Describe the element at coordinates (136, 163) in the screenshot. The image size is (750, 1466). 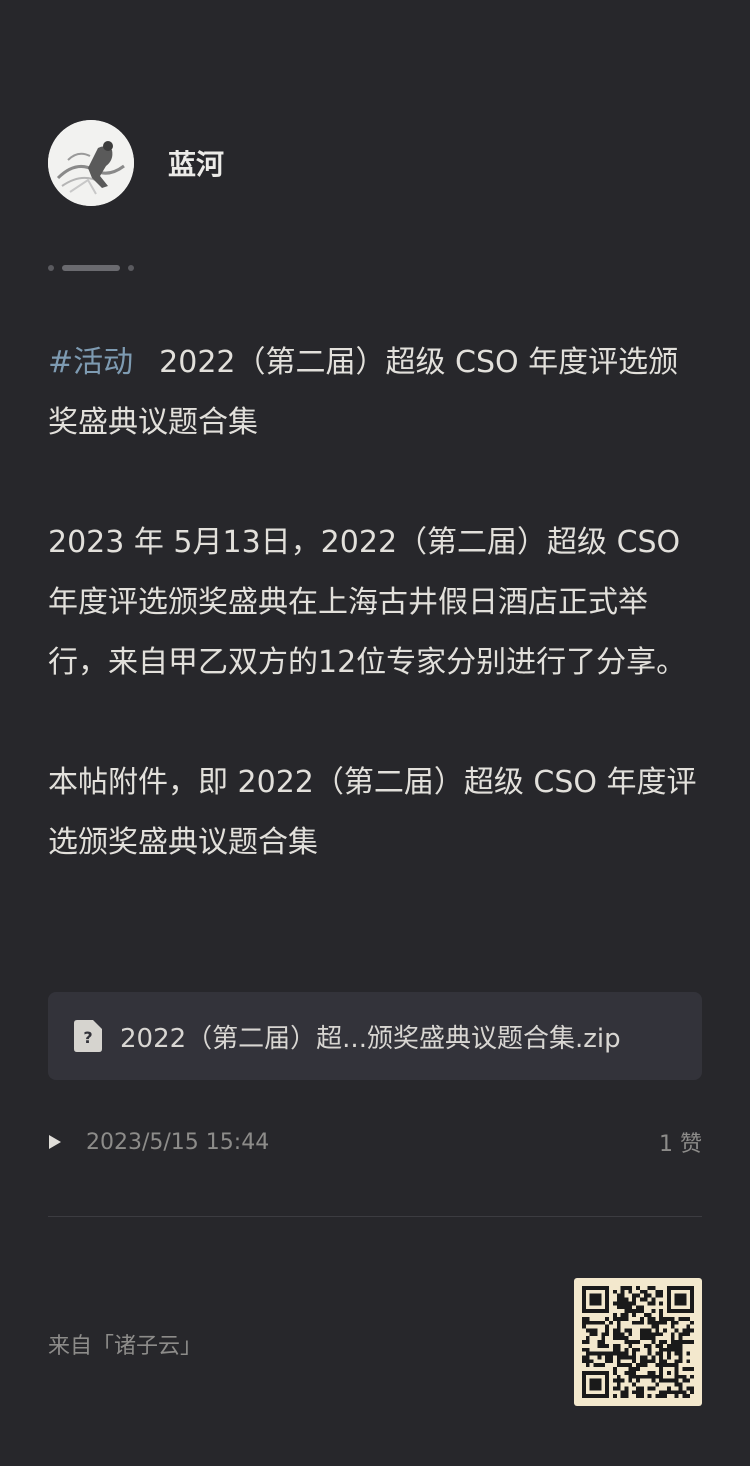
I see `author-header: 蓝河` at that location.